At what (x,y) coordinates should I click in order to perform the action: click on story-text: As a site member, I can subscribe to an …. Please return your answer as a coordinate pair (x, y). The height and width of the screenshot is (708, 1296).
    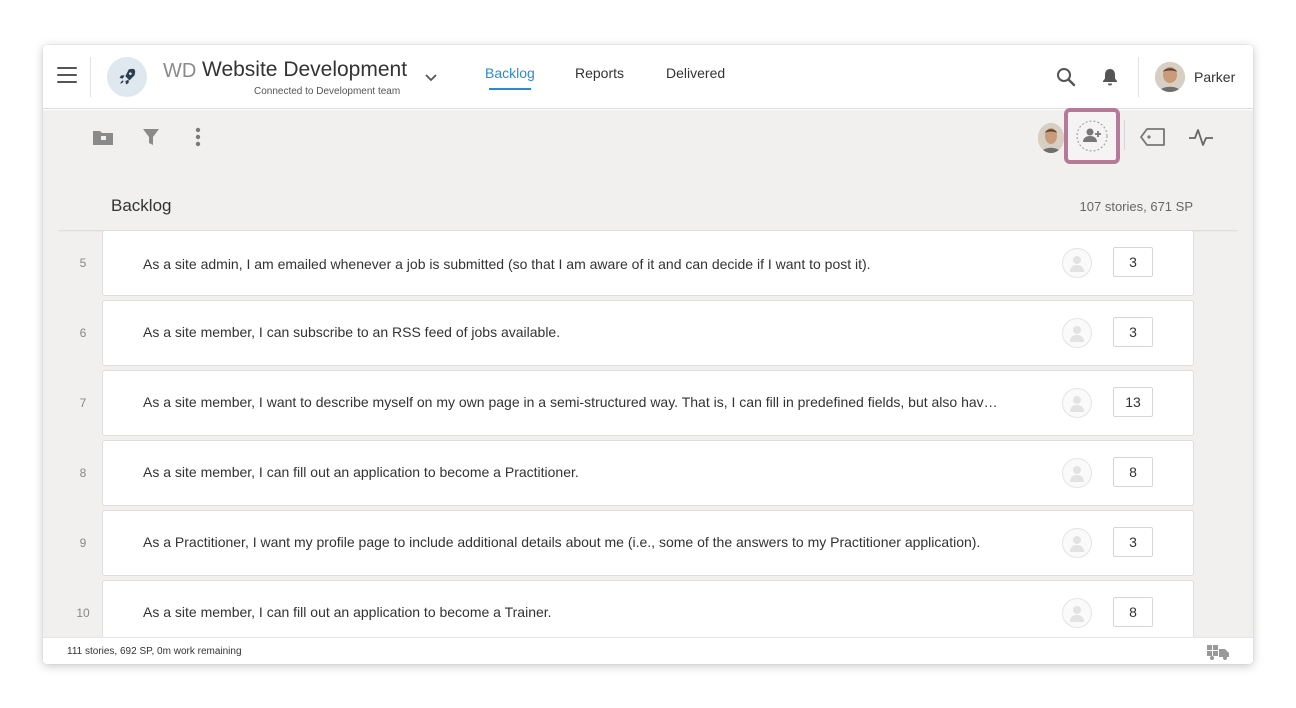
    Looking at the image, I should click on (352, 332).